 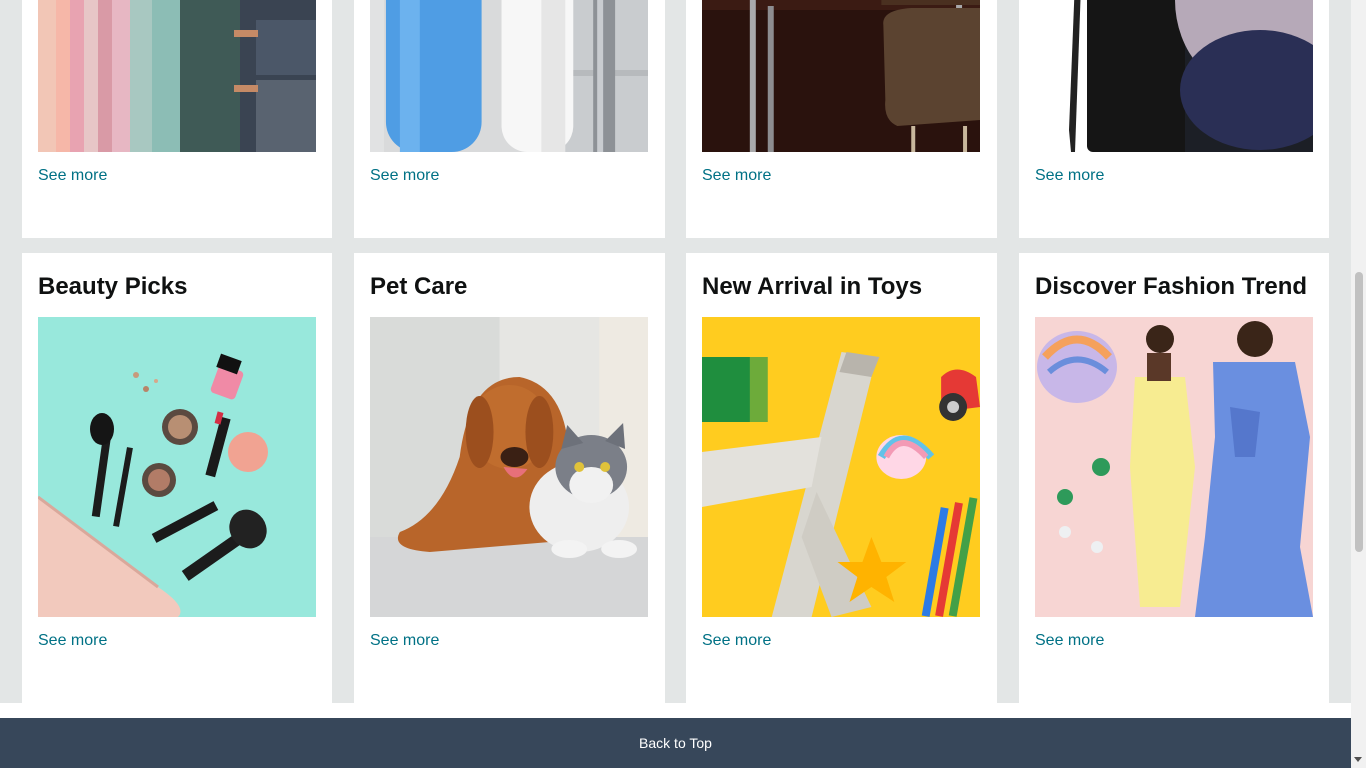 I want to click on scrollbar-thumb, so click(x=1359, y=412).